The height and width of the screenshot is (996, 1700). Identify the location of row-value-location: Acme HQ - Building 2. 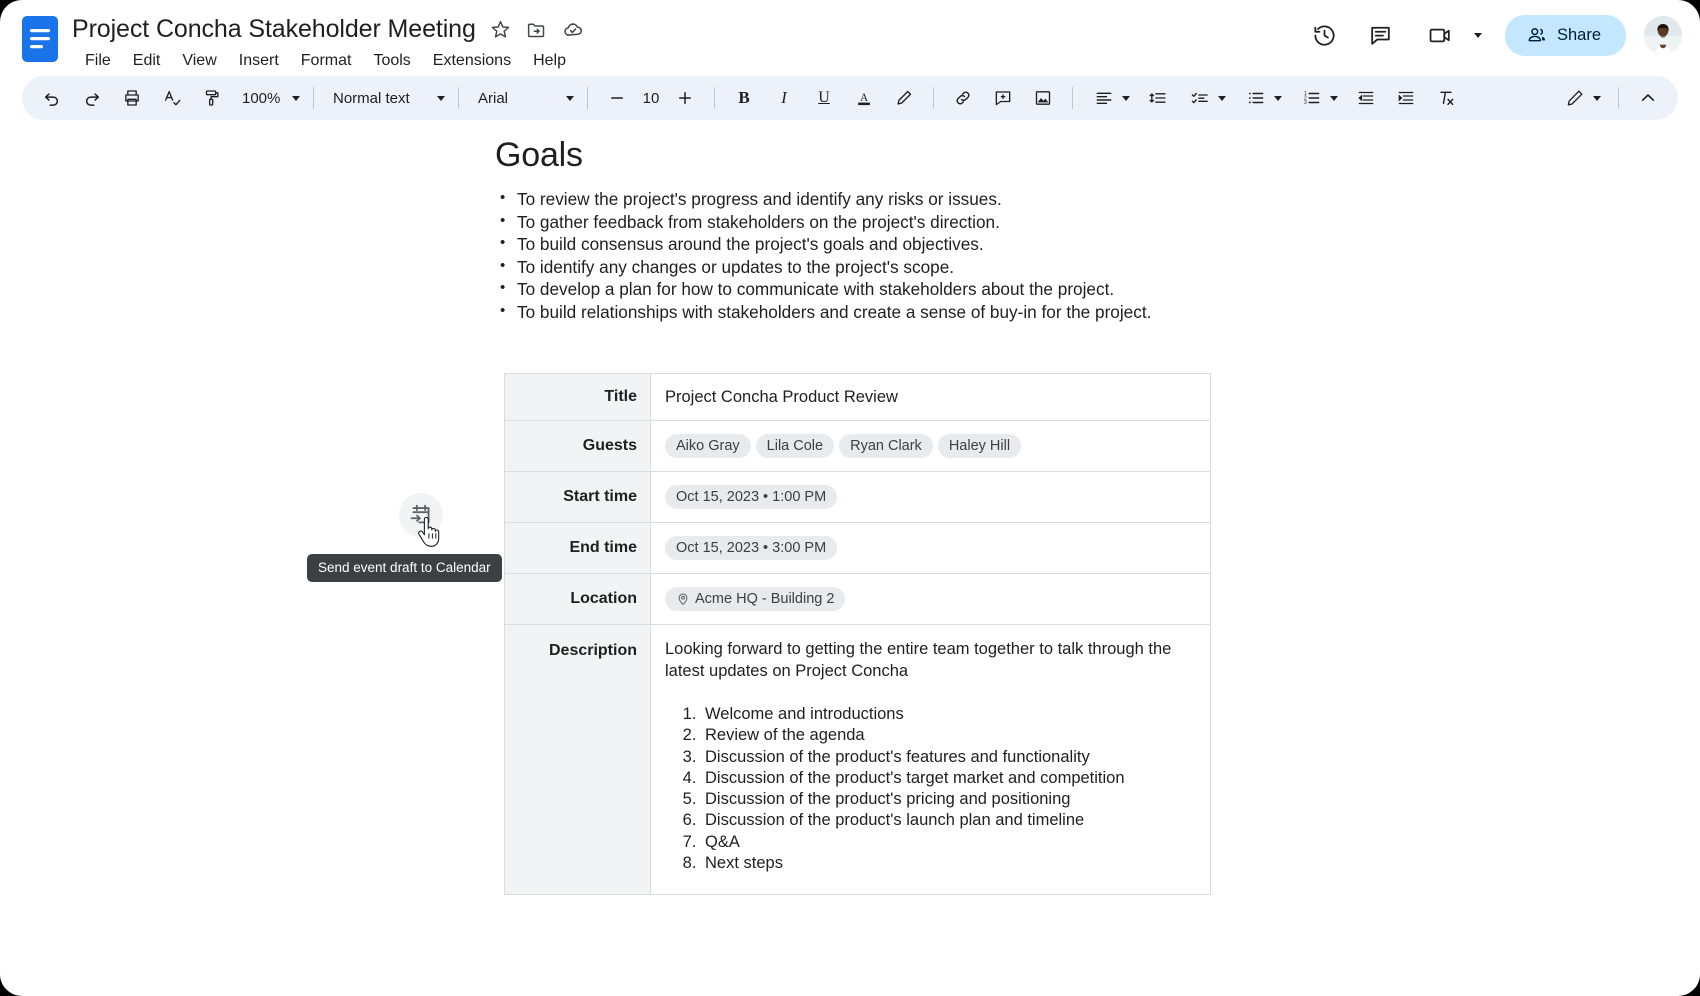
(930, 599).